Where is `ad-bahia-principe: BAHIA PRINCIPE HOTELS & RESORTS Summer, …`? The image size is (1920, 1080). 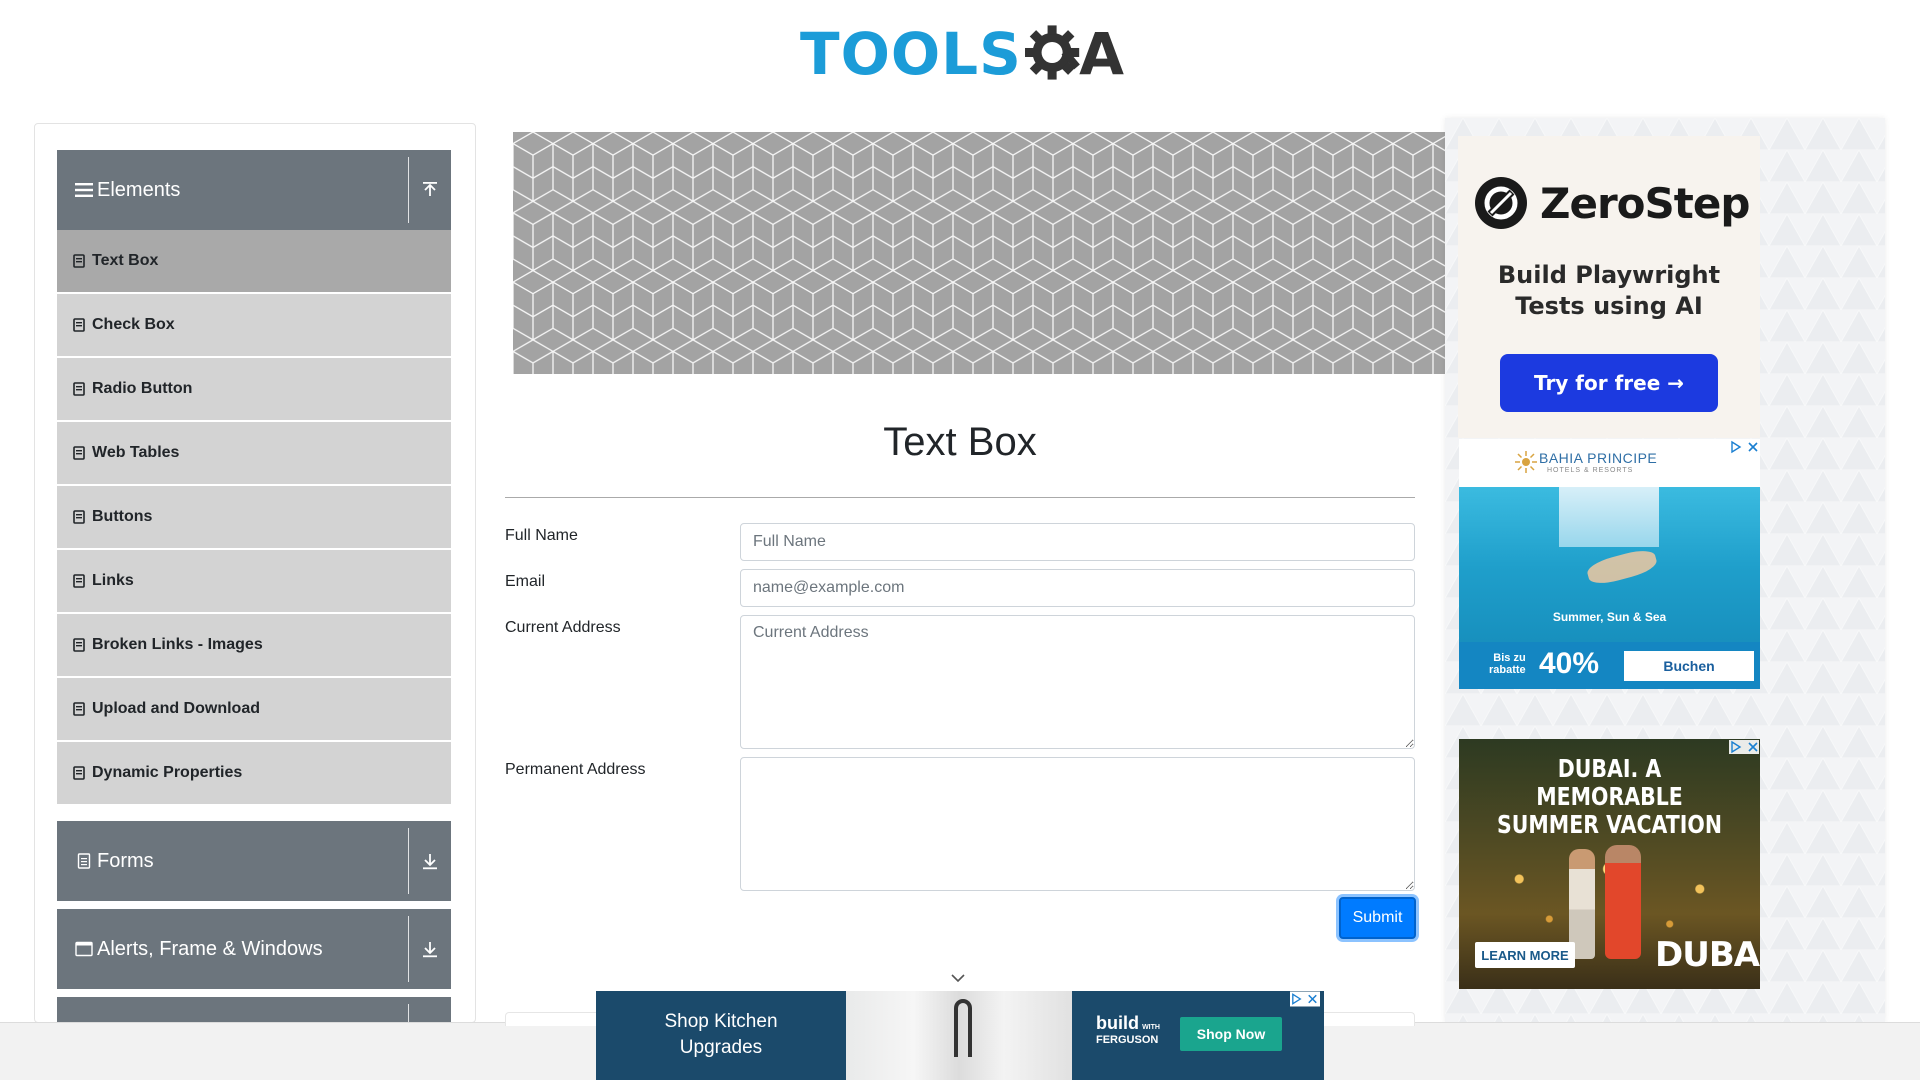 ad-bahia-principe: BAHIA PRINCIPE HOTELS & RESORTS Summer, … is located at coordinates (1609, 564).